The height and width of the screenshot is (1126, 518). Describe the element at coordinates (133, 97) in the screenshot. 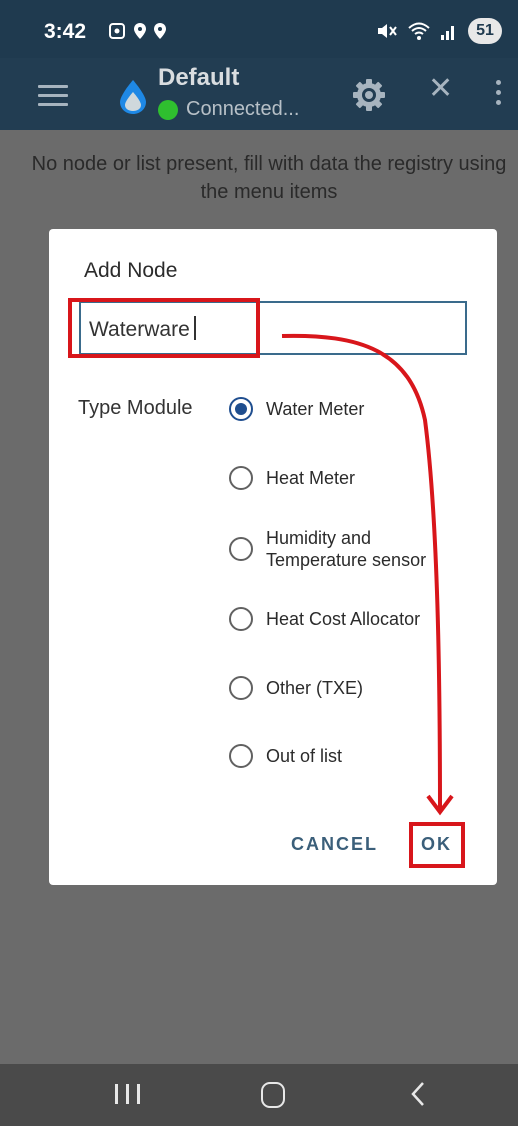

I see `water-drop-logo-icon` at that location.